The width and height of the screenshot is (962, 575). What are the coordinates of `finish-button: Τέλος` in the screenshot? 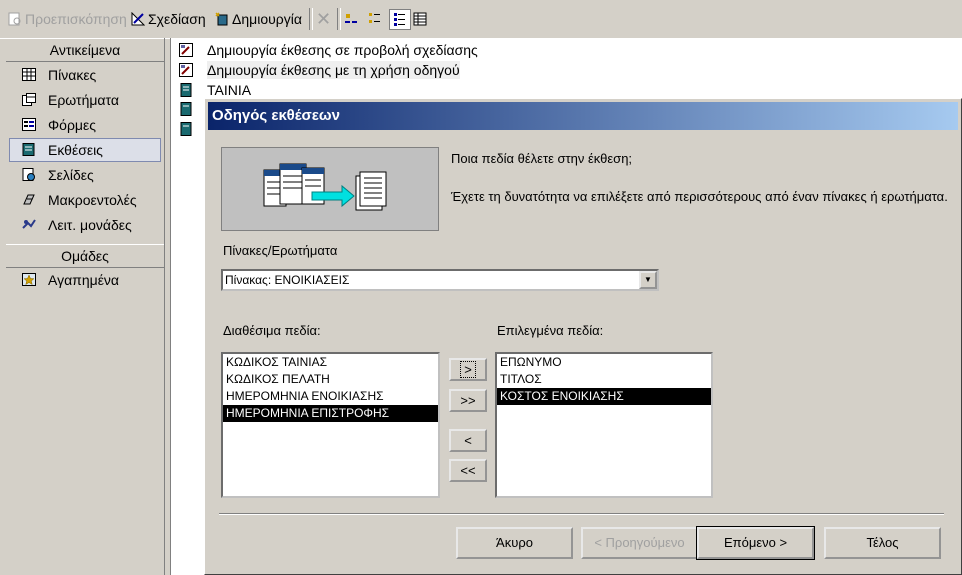 It's located at (882, 543).